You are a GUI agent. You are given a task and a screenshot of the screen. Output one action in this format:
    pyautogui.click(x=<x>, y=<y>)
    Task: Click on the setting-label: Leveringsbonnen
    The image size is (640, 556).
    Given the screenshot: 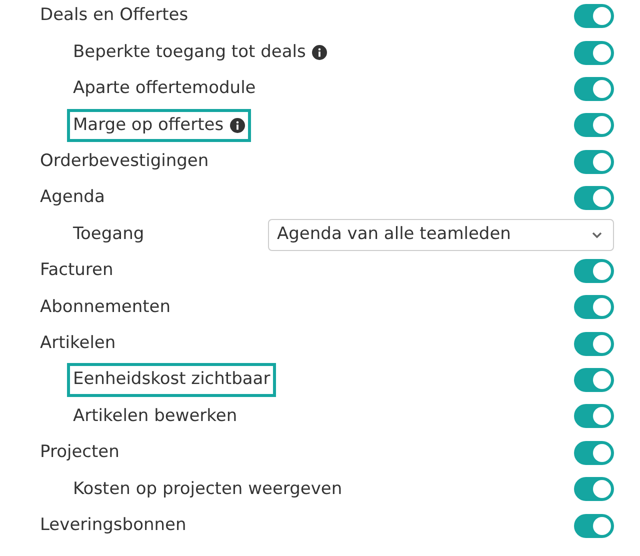 What is the action you would take?
    pyautogui.click(x=113, y=525)
    